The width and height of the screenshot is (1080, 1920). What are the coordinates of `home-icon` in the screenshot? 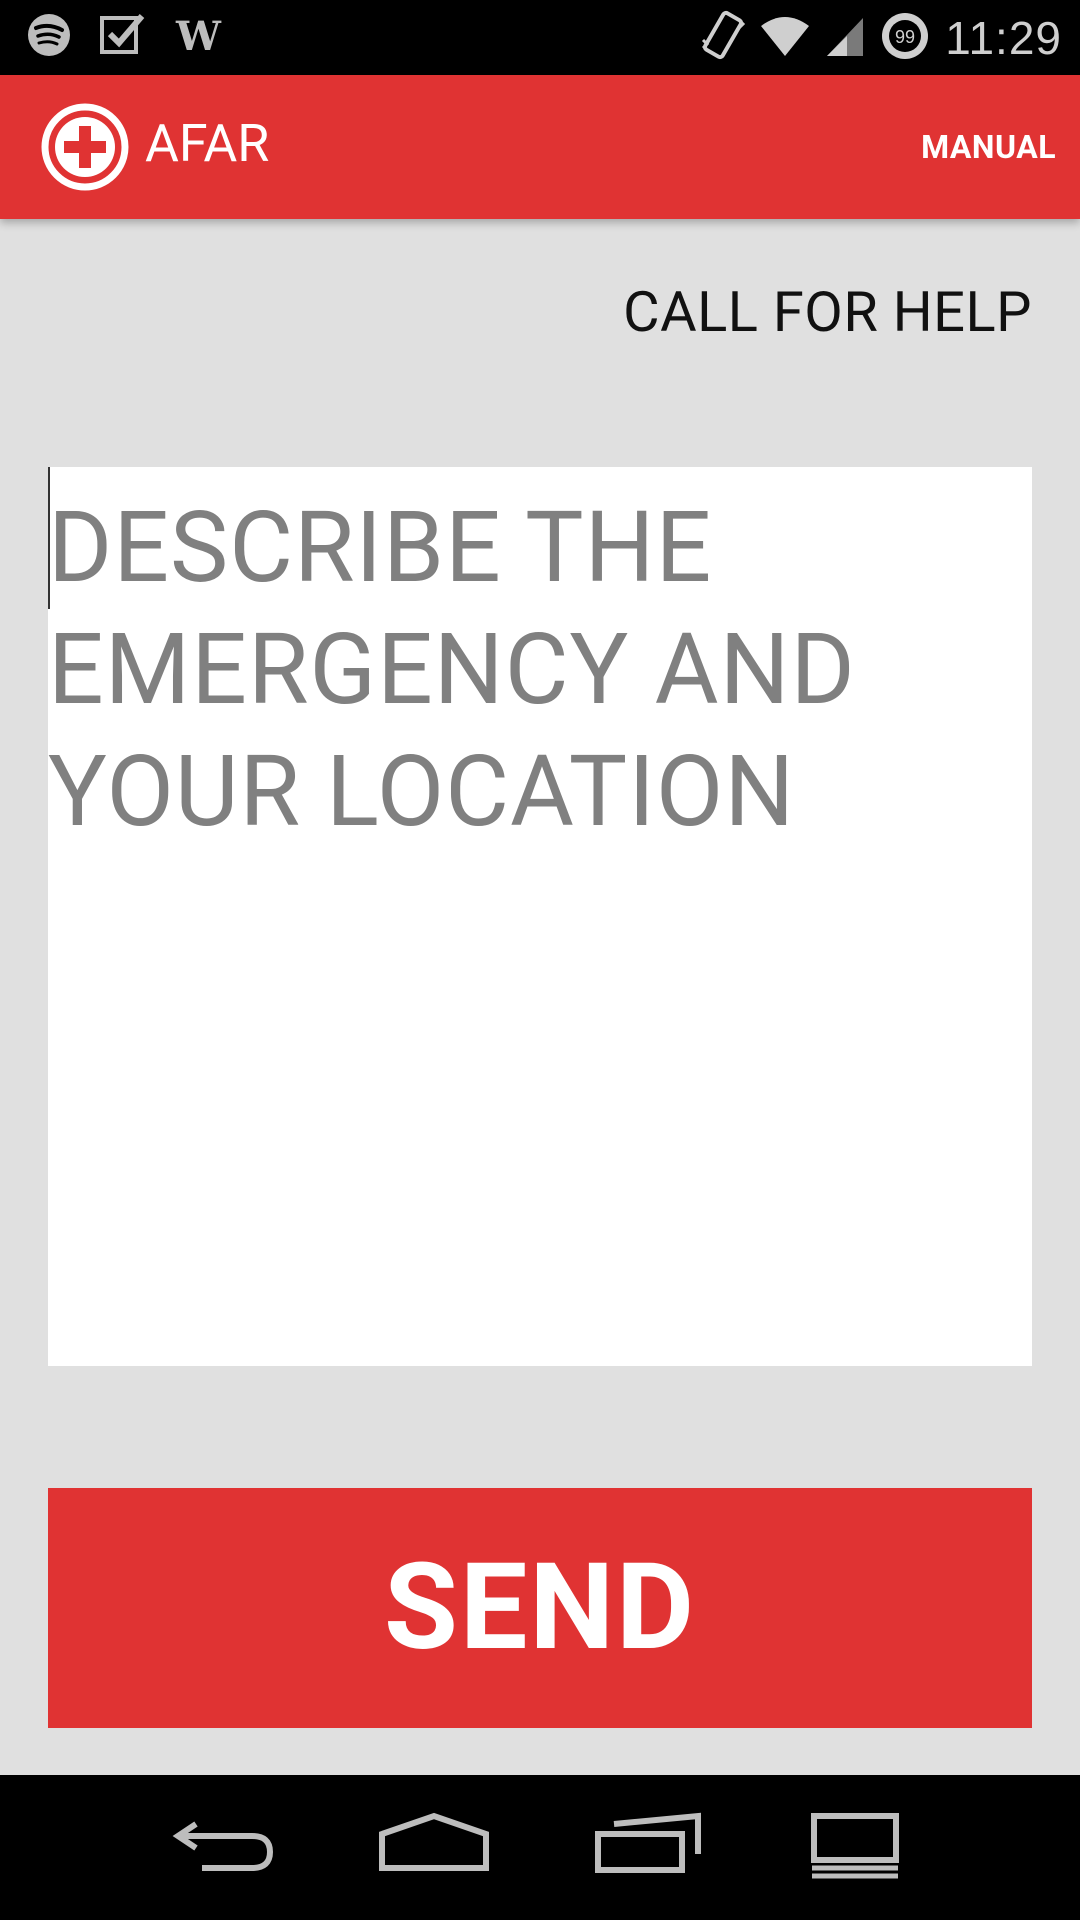 It's located at (434, 1847).